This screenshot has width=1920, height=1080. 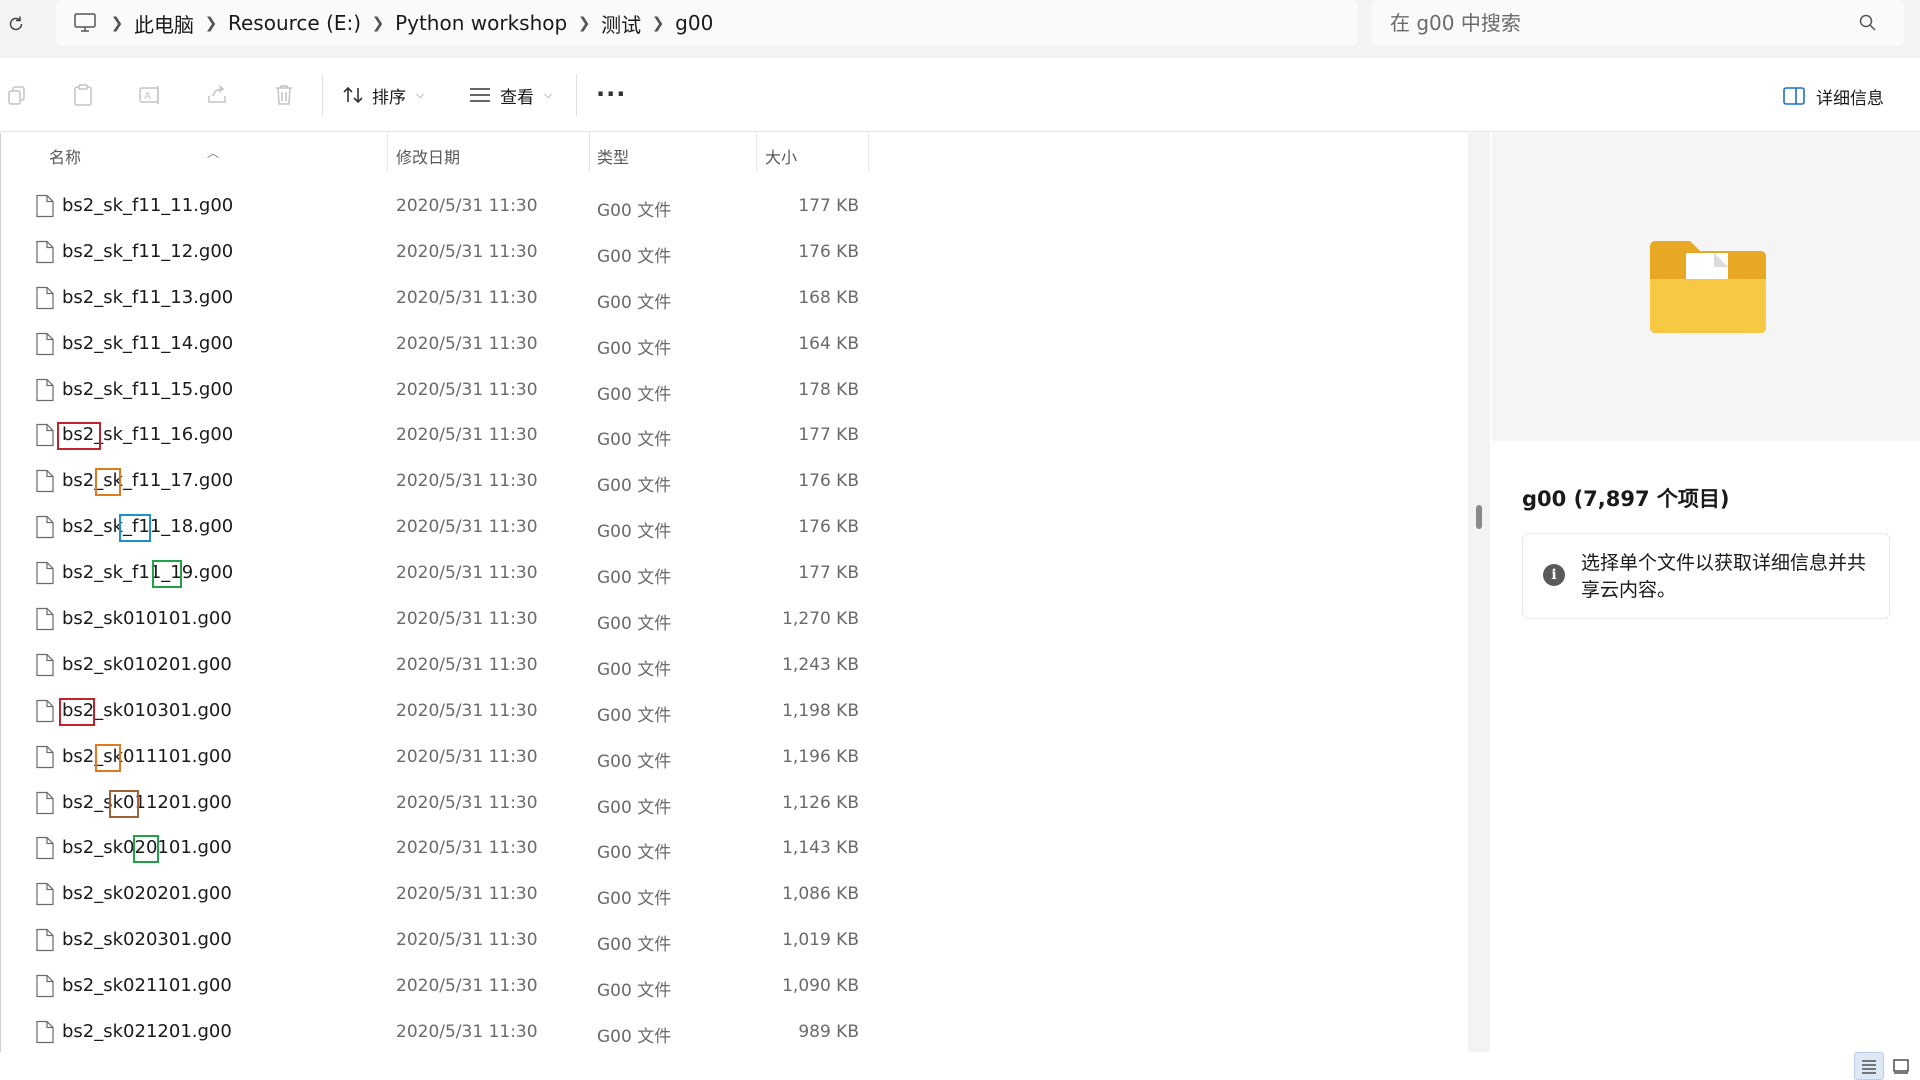 What do you see at coordinates (428, 156) in the screenshot?
I see `column-header-date: 修改日期` at bounding box center [428, 156].